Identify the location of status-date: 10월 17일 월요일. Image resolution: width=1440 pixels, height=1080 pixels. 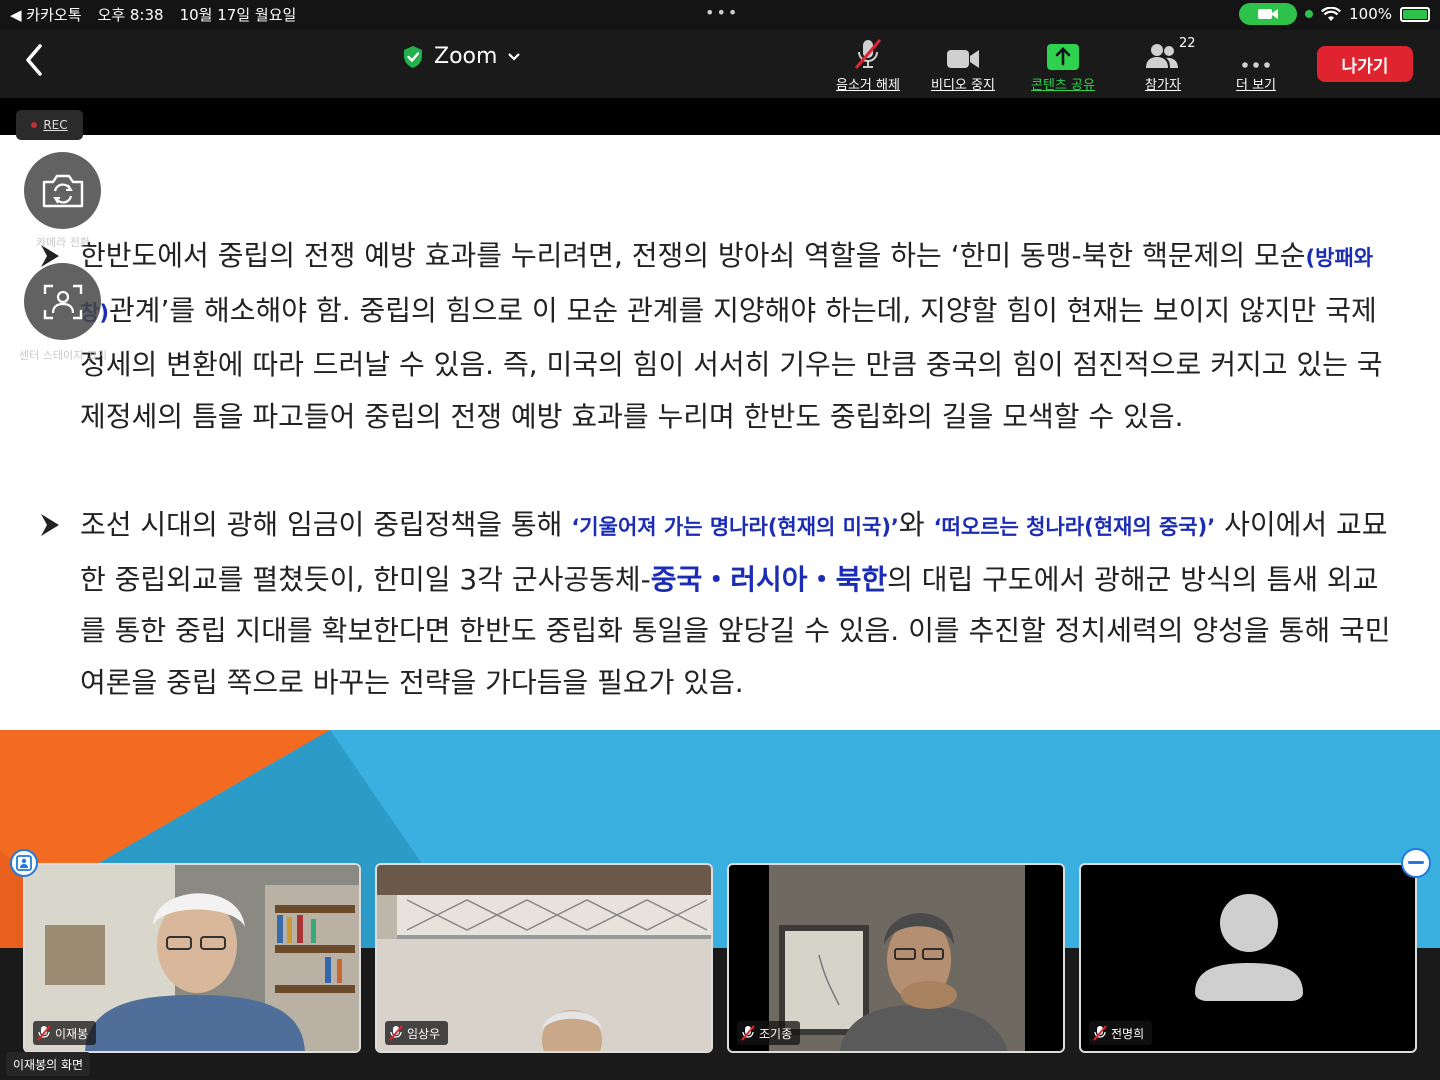
(238, 15).